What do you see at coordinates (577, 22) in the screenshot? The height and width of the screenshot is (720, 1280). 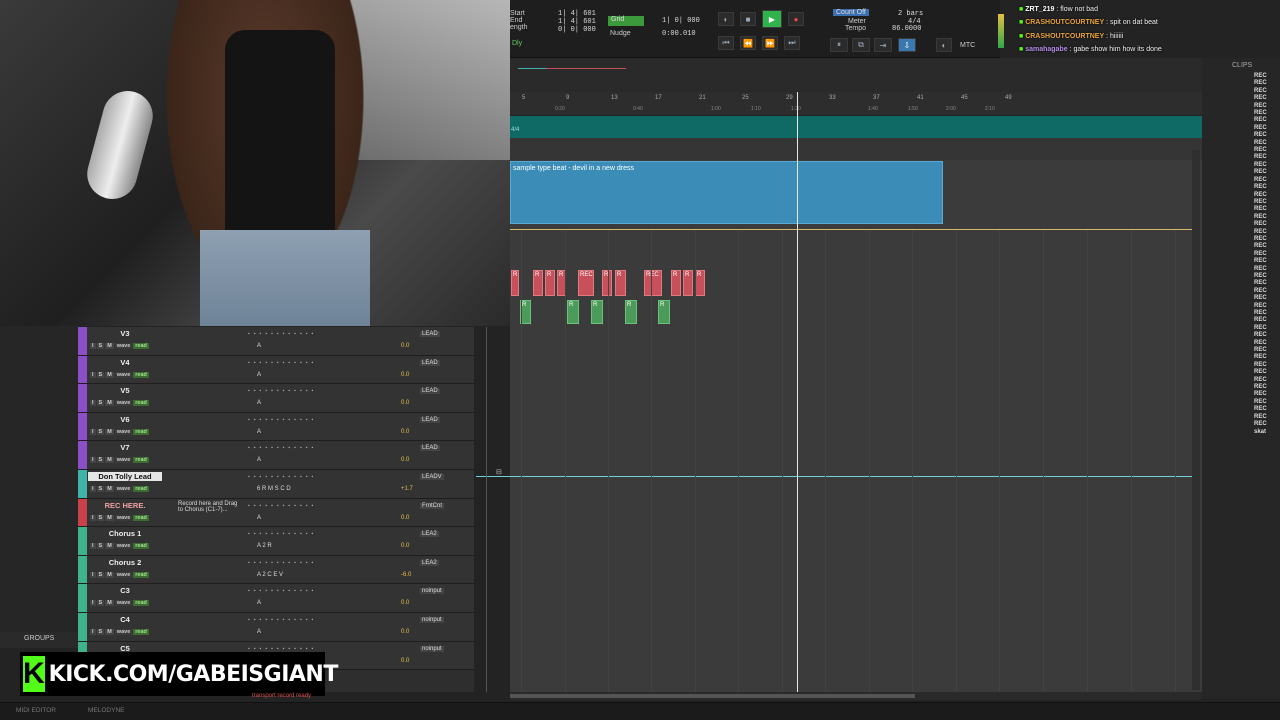 I see `end-value: 1| 4| 601` at bounding box center [577, 22].